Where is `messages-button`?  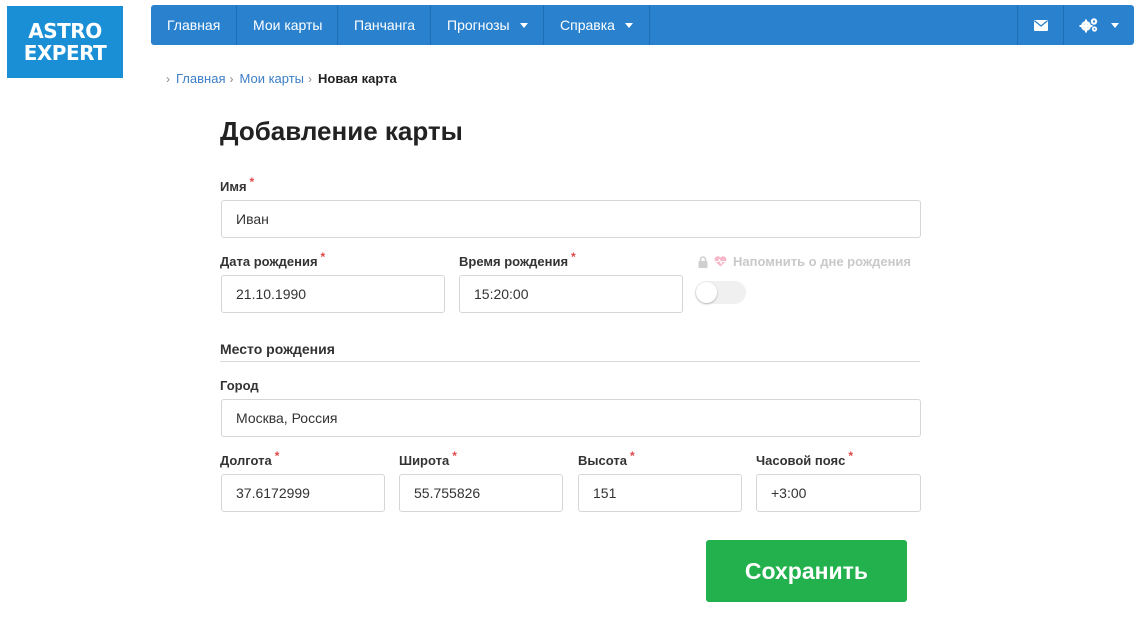
messages-button is located at coordinates (1040, 25).